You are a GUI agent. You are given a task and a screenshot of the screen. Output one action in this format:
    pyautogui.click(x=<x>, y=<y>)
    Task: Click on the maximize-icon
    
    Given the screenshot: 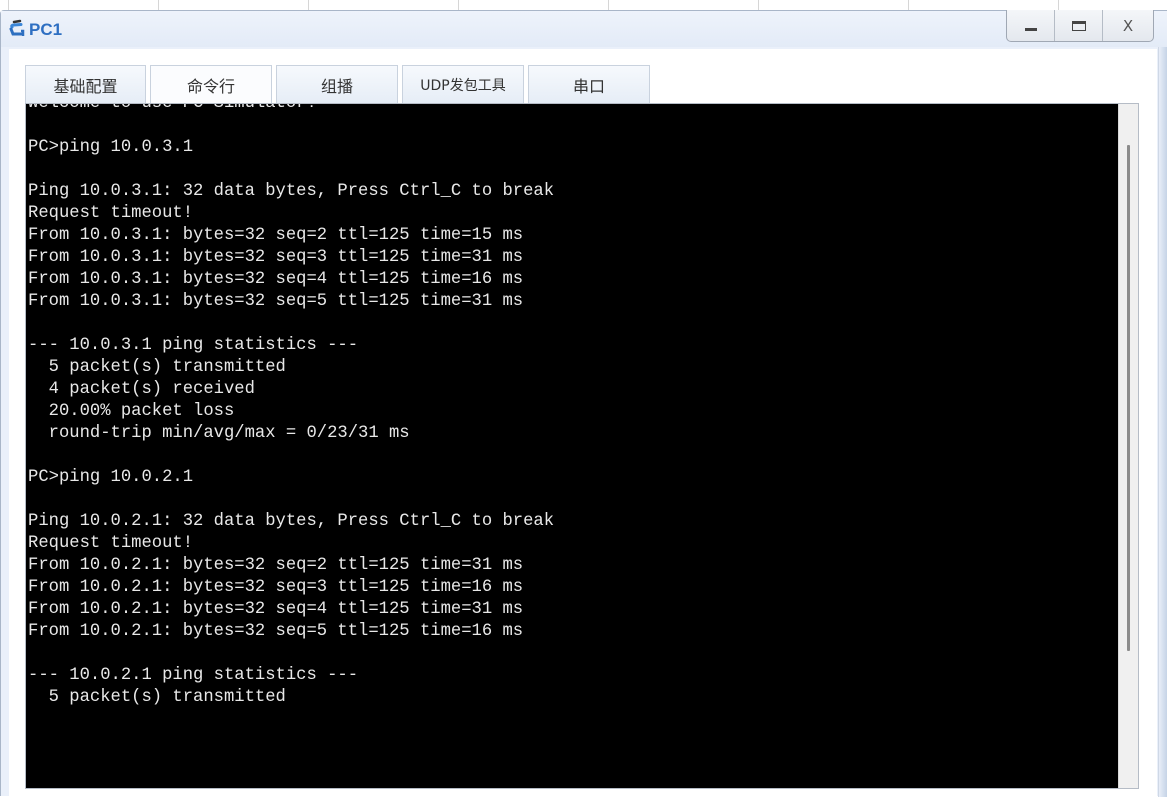 What is the action you would take?
    pyautogui.click(x=1078, y=25)
    